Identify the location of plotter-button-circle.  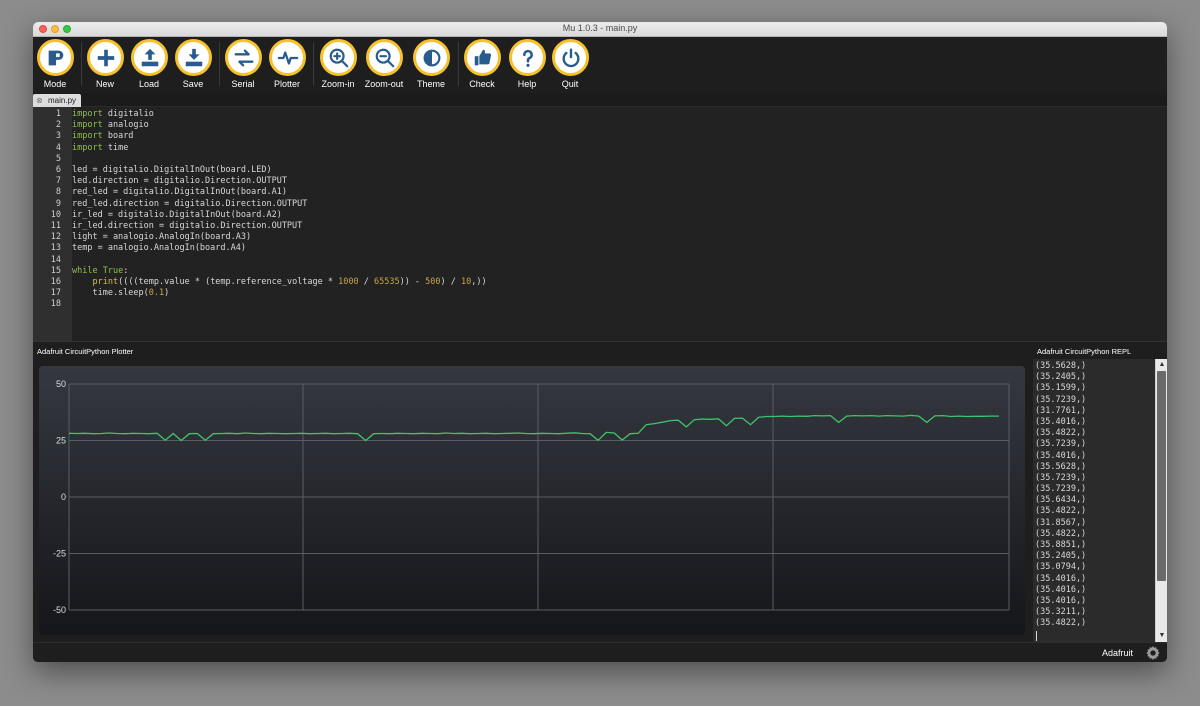
(287, 57).